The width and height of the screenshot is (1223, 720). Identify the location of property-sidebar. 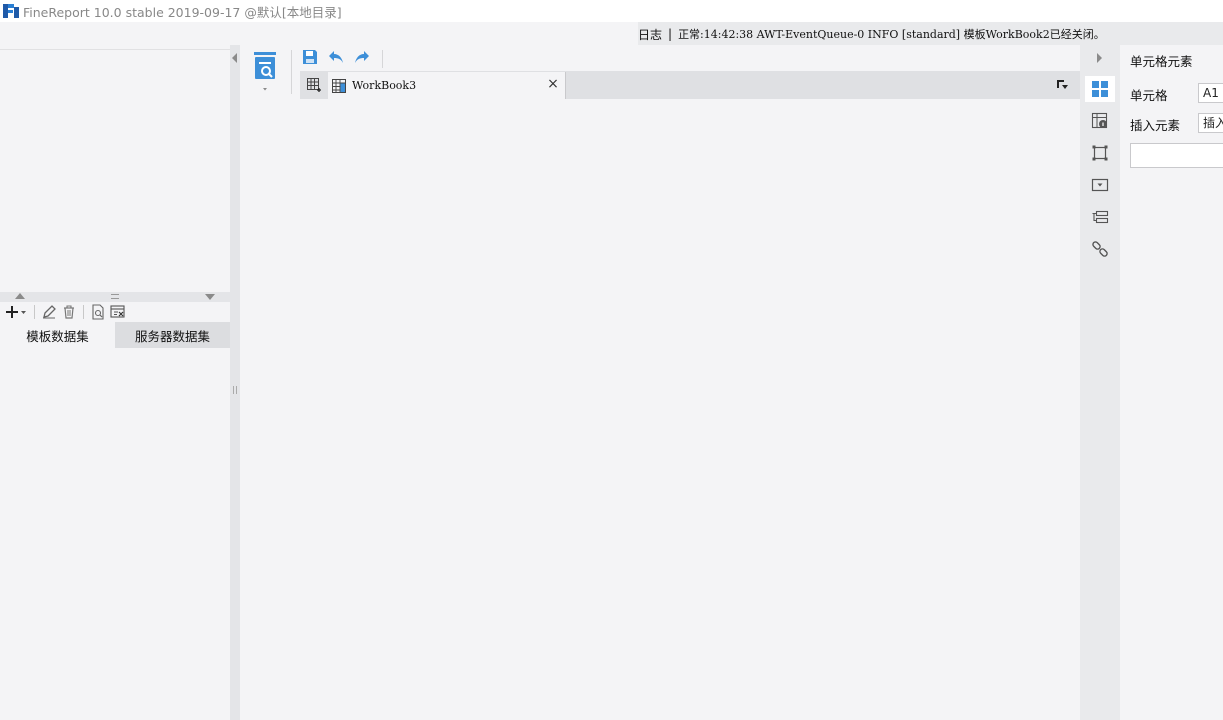
(1100, 382).